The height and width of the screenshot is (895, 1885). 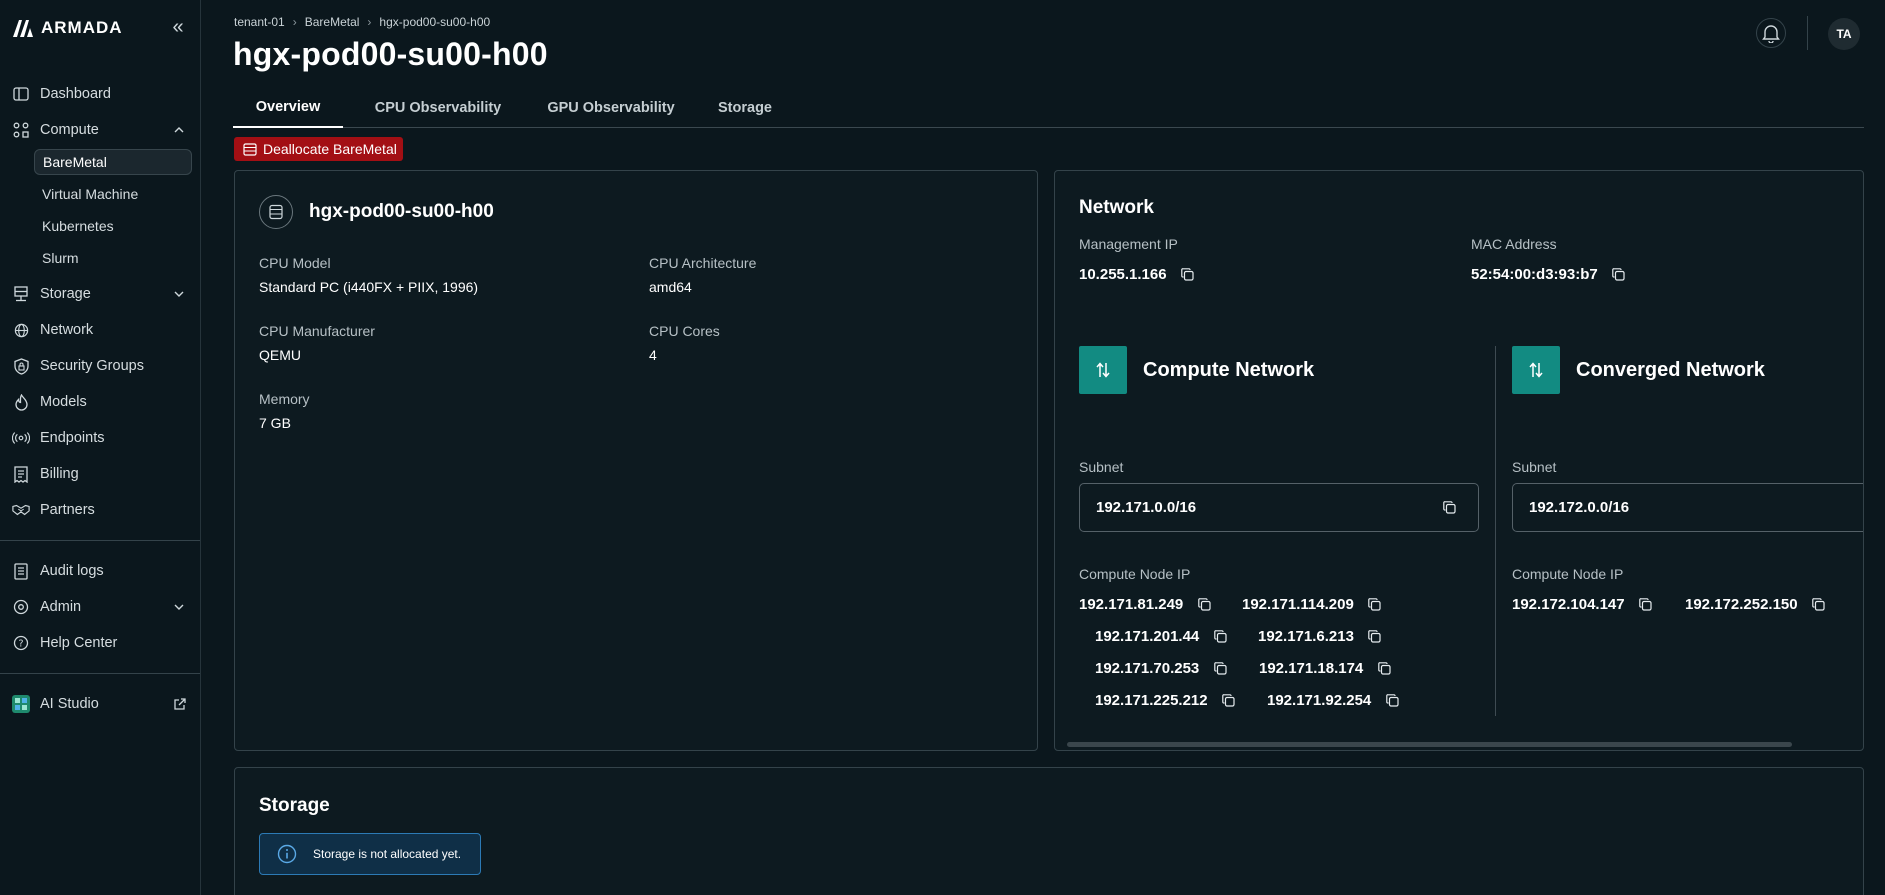 I want to click on globe-icon, so click(x=21, y=330).